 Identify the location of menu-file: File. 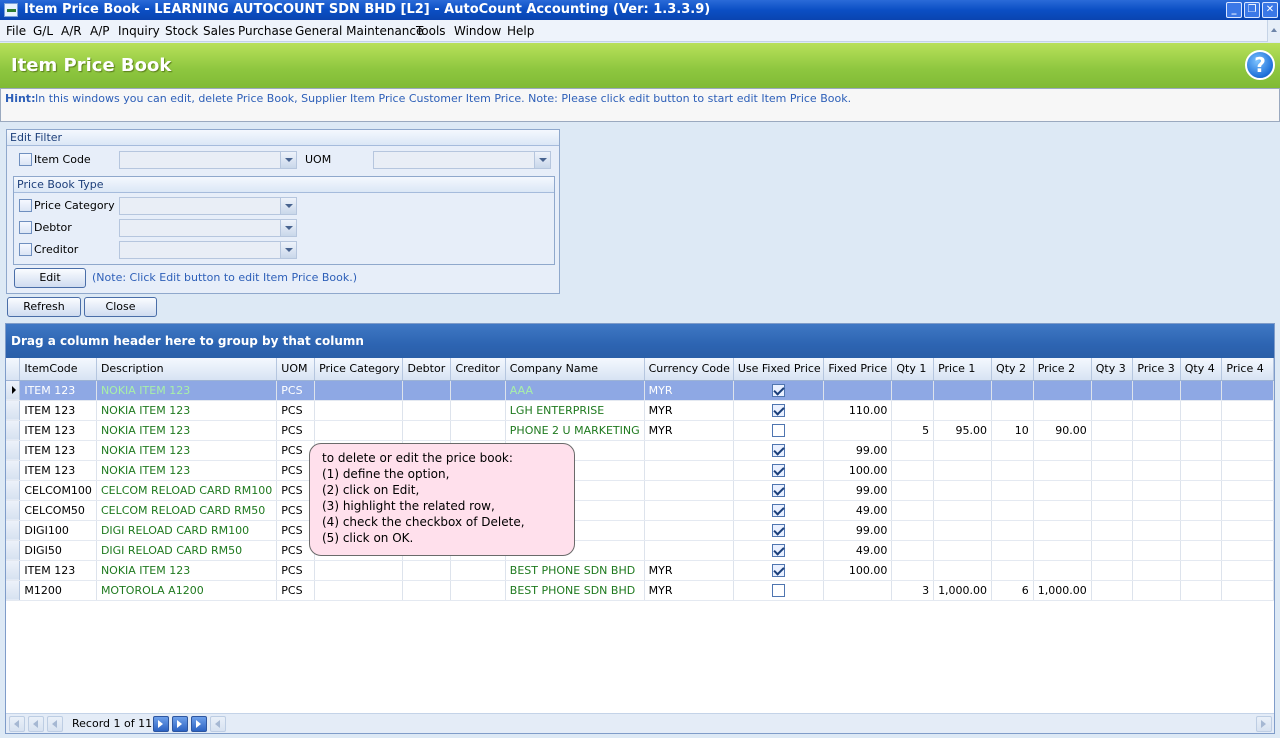
(16, 31).